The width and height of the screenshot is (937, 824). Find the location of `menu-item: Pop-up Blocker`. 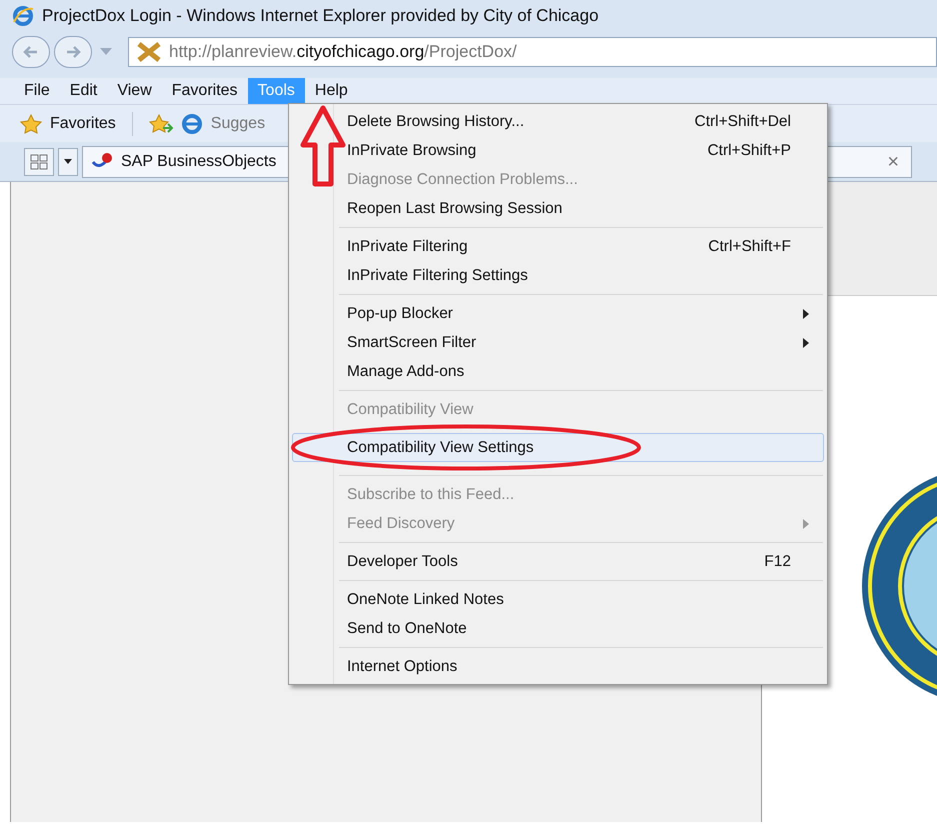

menu-item: Pop-up Blocker is located at coordinates (558, 313).